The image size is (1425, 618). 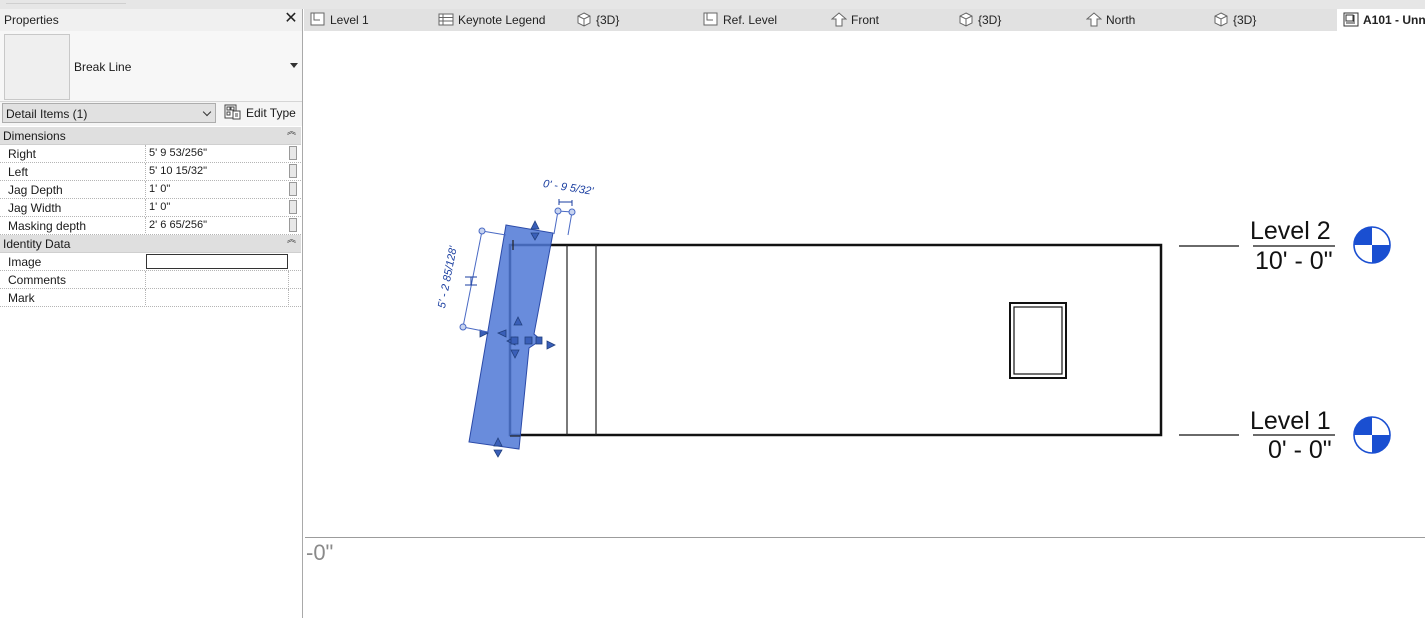 I want to click on level-1-head-icon, so click(x=1372, y=435).